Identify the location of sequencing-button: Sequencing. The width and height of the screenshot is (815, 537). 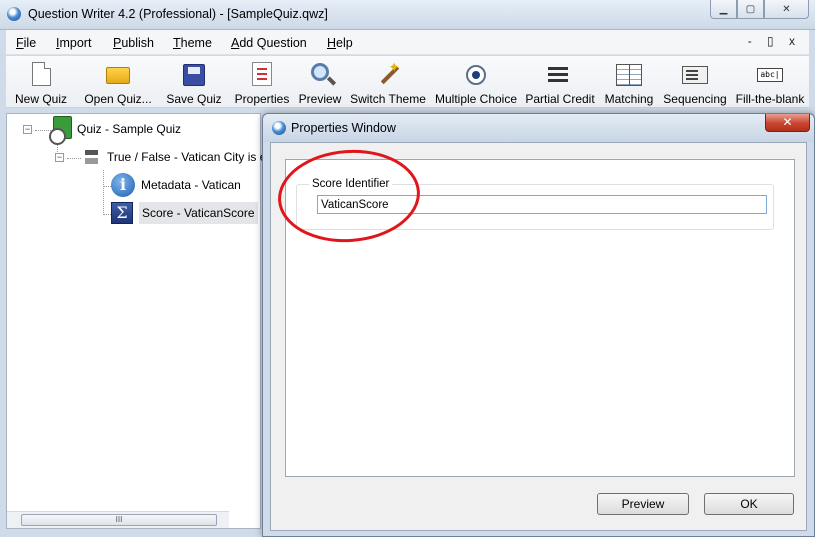
(695, 82).